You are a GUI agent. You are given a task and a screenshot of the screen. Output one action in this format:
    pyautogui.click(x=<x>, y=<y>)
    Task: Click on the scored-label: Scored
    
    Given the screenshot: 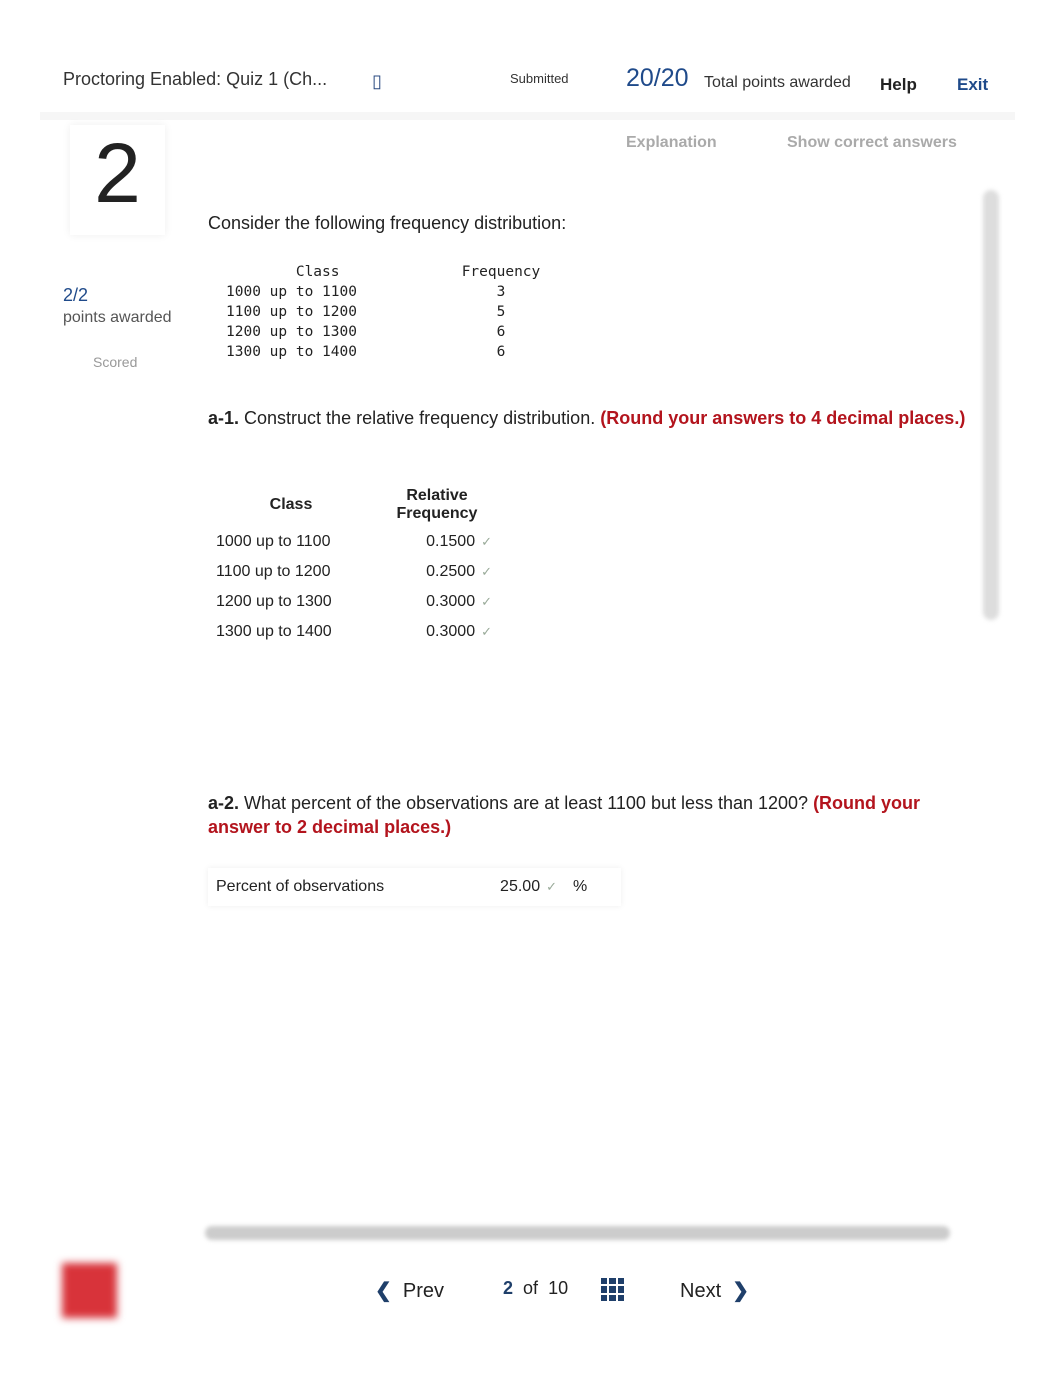 What is the action you would take?
    pyautogui.click(x=115, y=362)
    